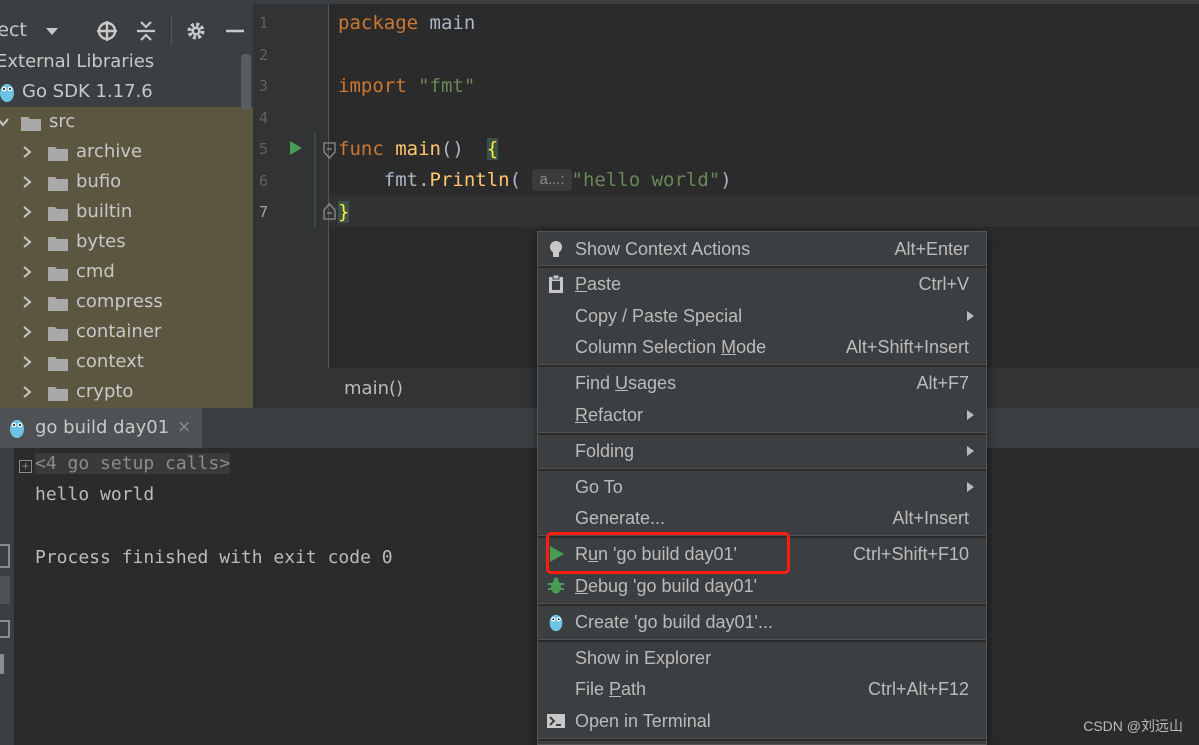 The image size is (1199, 745). What do you see at coordinates (372, 86) in the screenshot?
I see `keyword-import: import` at bounding box center [372, 86].